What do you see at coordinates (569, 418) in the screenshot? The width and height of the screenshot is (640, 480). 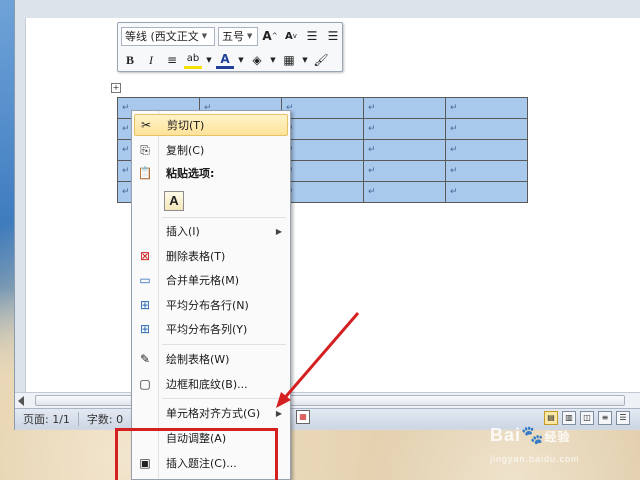 I see `read-mode-icon: ▥` at bounding box center [569, 418].